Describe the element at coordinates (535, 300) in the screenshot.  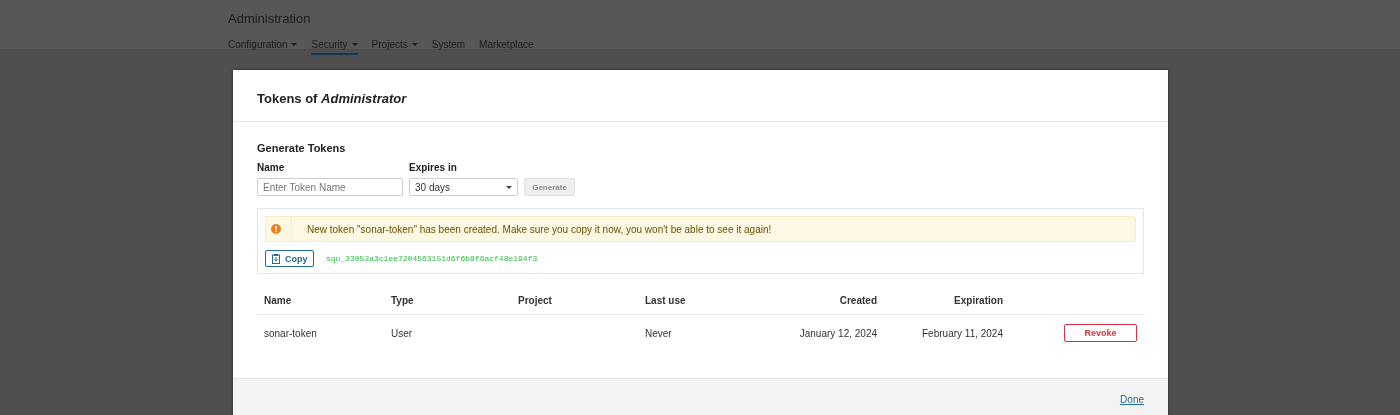
I see `column-header: Project` at that location.